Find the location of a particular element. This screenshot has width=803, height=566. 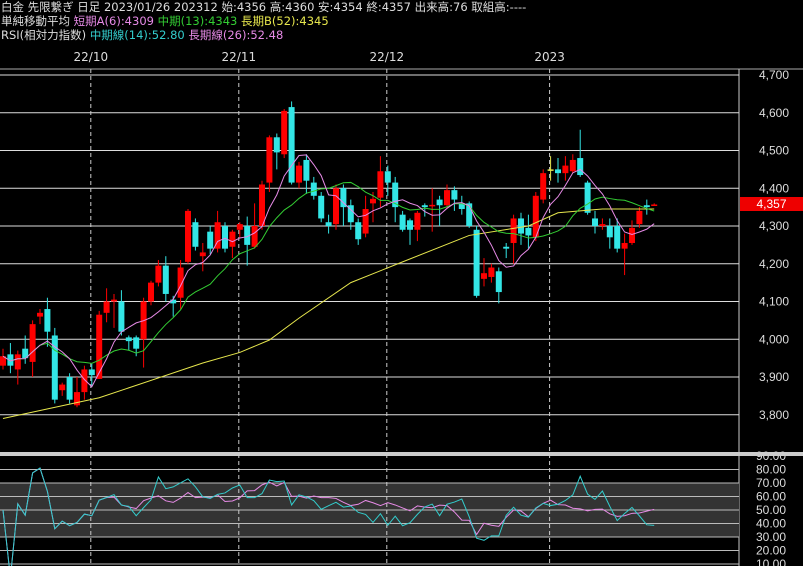

rsi-tick-label: 20.00 is located at coordinates (771, 551).